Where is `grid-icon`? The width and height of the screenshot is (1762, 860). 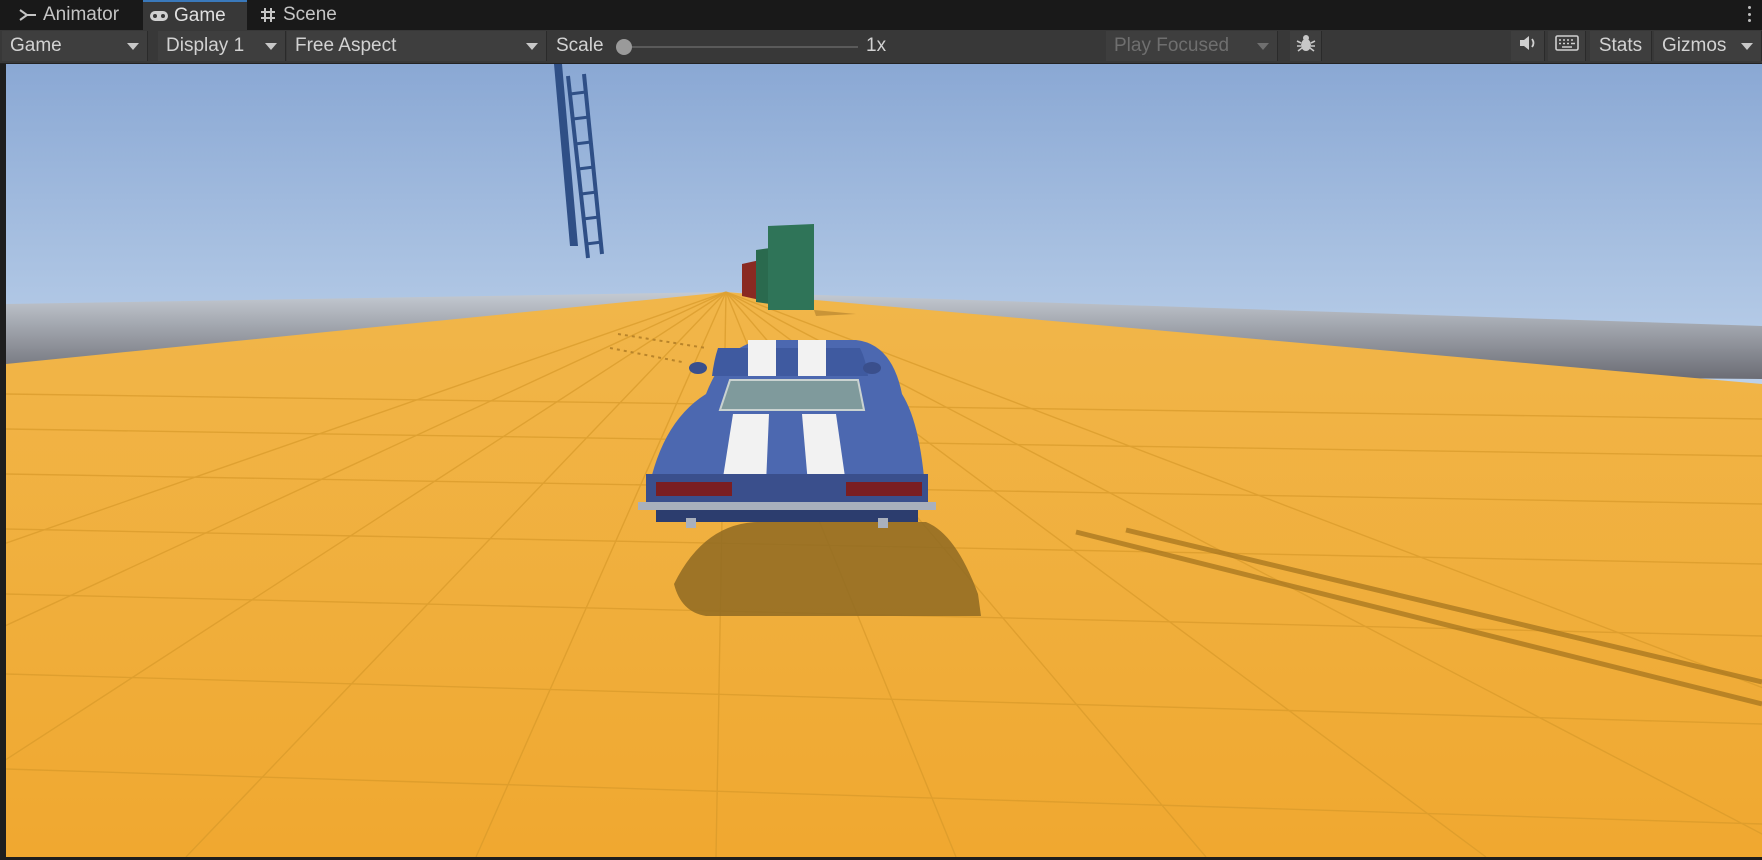
grid-icon is located at coordinates (268, 15).